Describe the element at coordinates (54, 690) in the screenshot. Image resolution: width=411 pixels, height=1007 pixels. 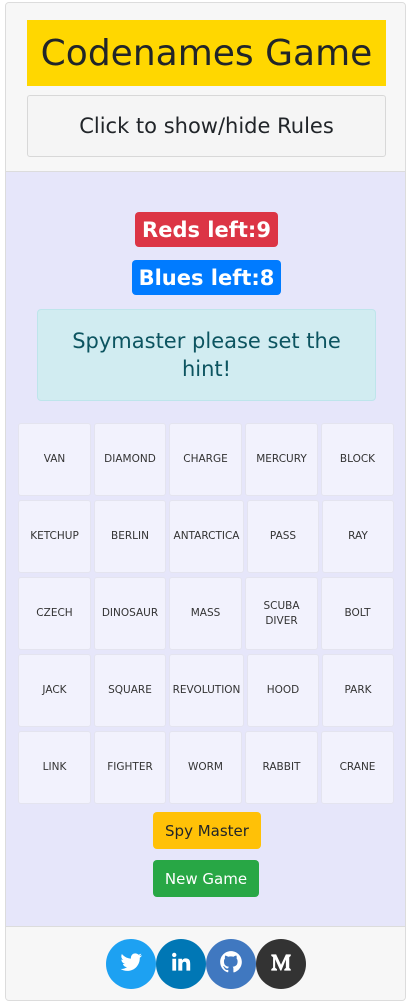
I see `word-card: JACK` at that location.